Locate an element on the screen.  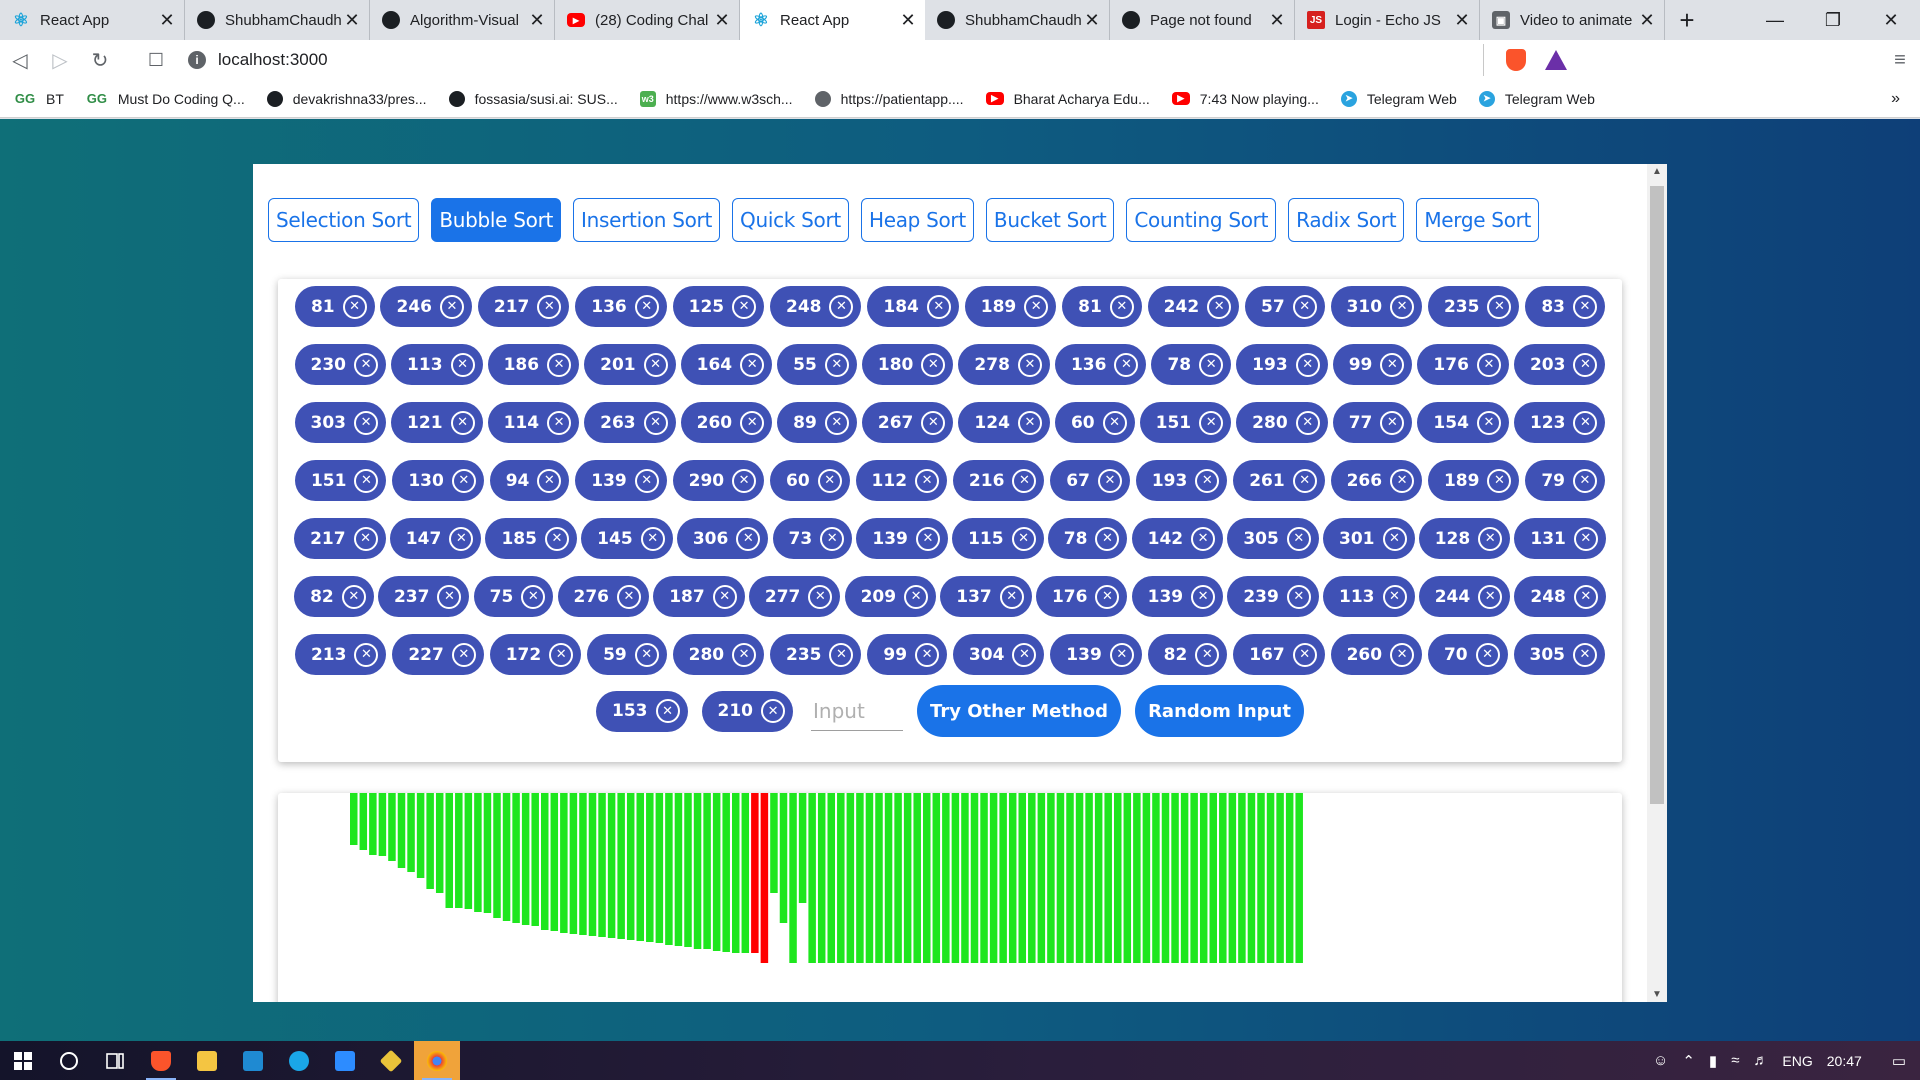
algo-tab-bucket-sort: Bucket Sort is located at coordinates (1050, 220).